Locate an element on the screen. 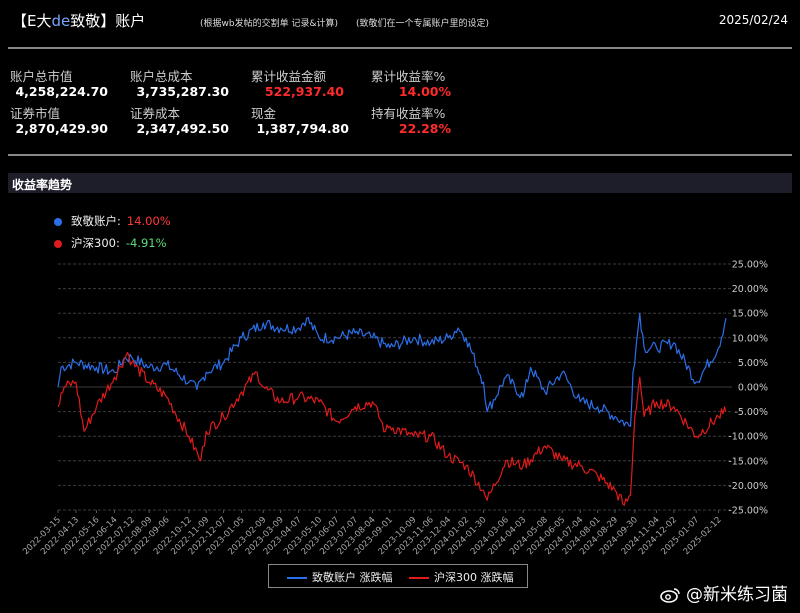 The width and height of the screenshot is (800, 613). cum-return-label: 累计收益率% is located at coordinates (408, 76).